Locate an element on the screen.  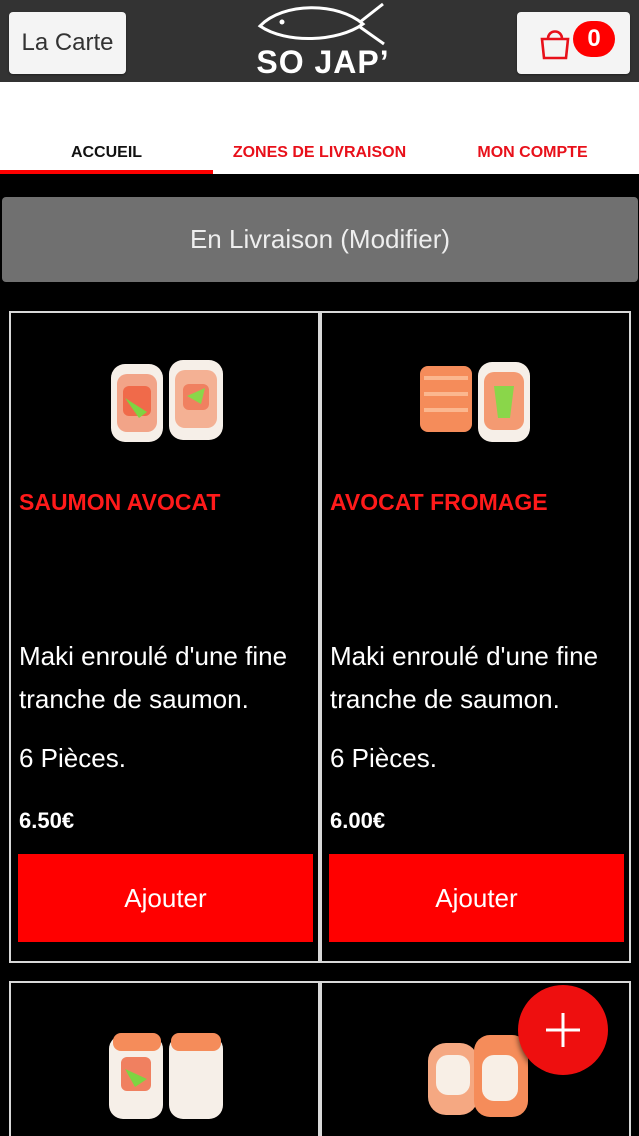
product-name: SAUMON AVOCAT is located at coordinates (120, 502).